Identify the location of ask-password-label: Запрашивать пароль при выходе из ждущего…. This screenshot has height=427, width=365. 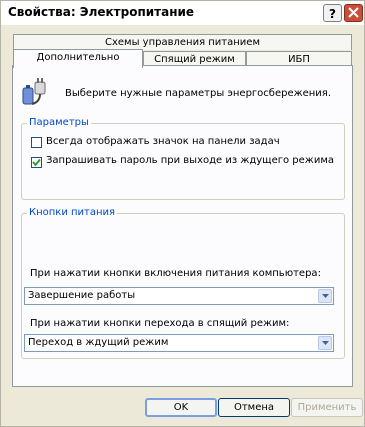
(190, 160).